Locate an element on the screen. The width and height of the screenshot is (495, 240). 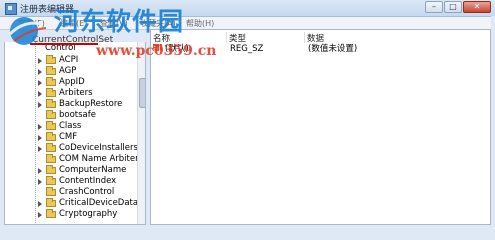
window-border is located at coordinates (493, 120).